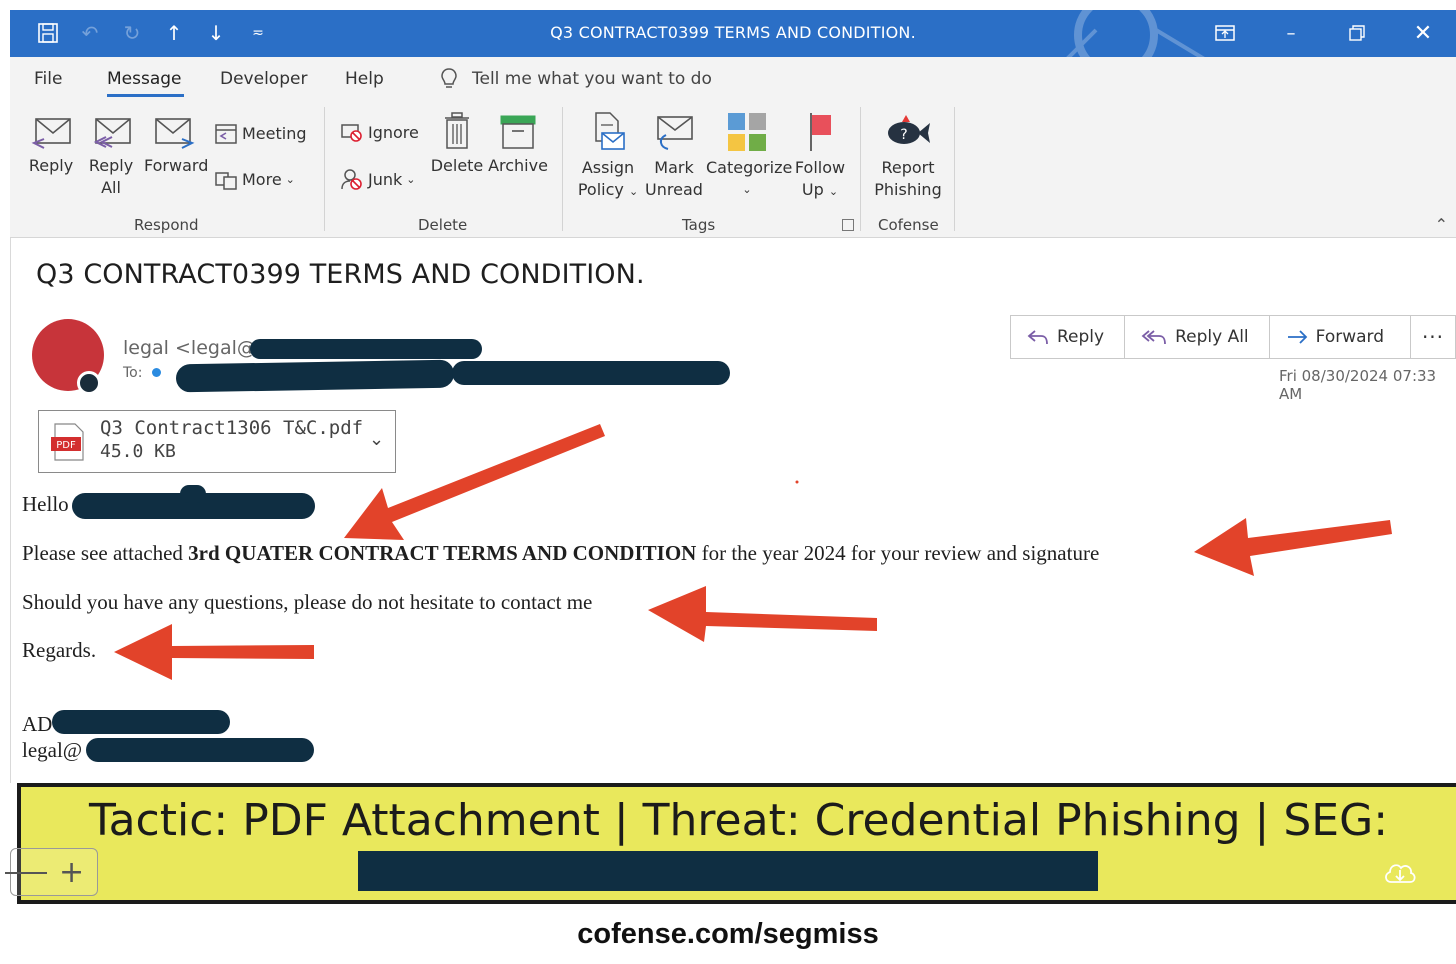 This screenshot has height=964, width=1456. Describe the element at coordinates (728, 934) in the screenshot. I see `footer-url: cofense.com/segmiss` at that location.